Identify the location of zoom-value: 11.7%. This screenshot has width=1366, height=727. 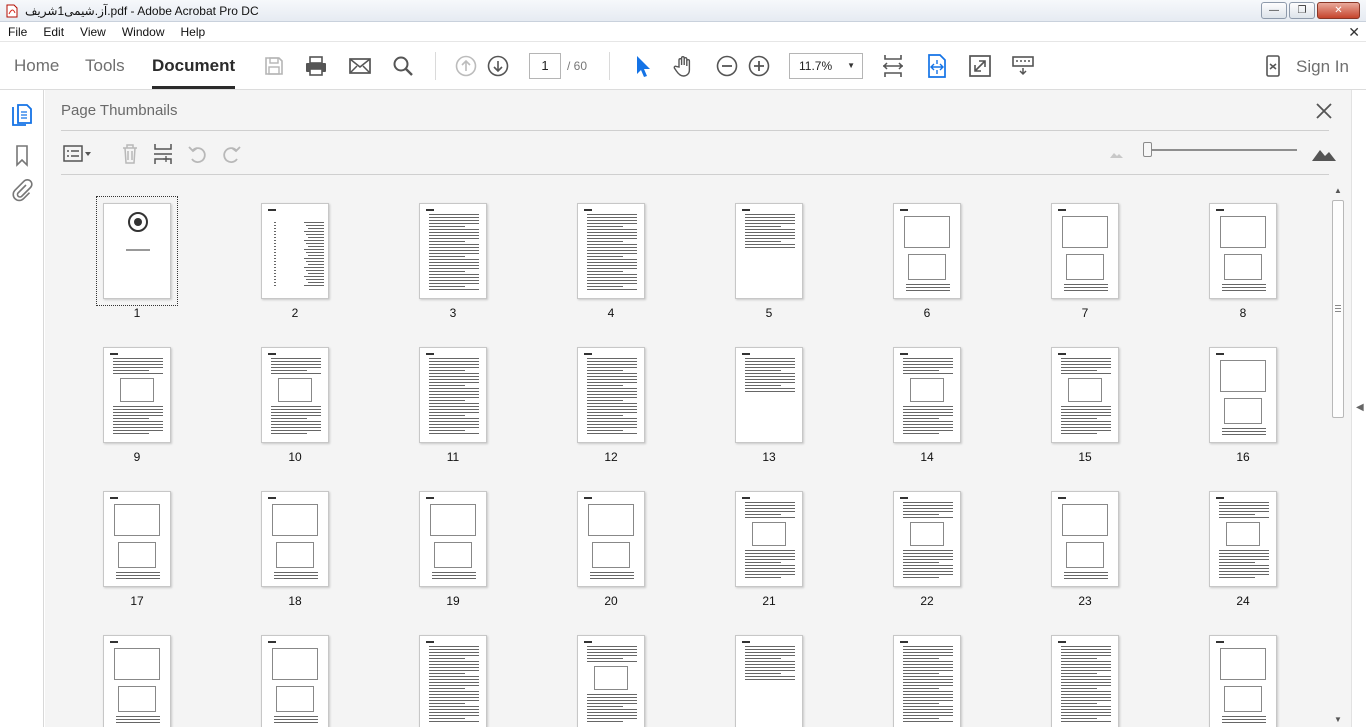
(816, 66).